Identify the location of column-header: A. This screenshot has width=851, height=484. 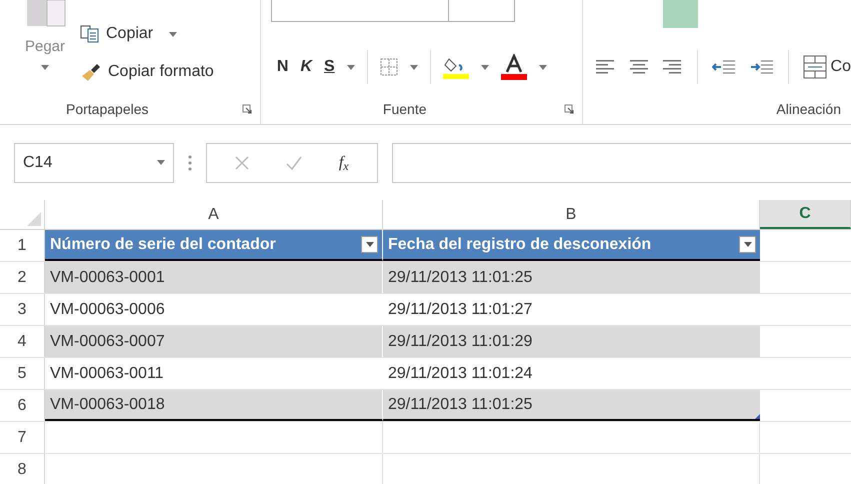
(214, 214).